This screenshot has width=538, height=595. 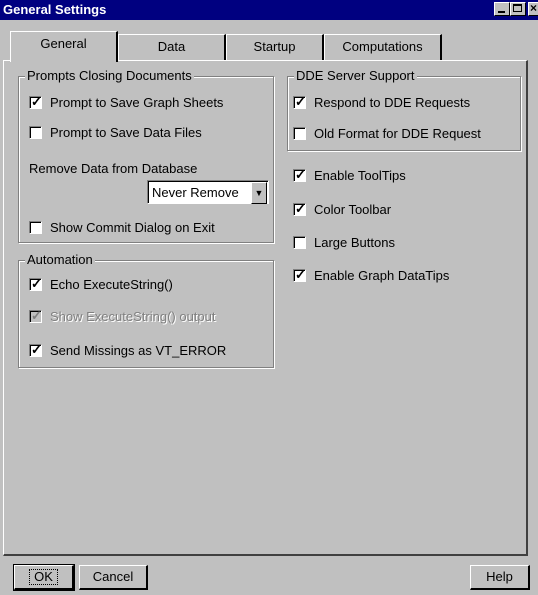 I want to click on large-buttons-checkbox: Large Buttons, so click(x=344, y=242).